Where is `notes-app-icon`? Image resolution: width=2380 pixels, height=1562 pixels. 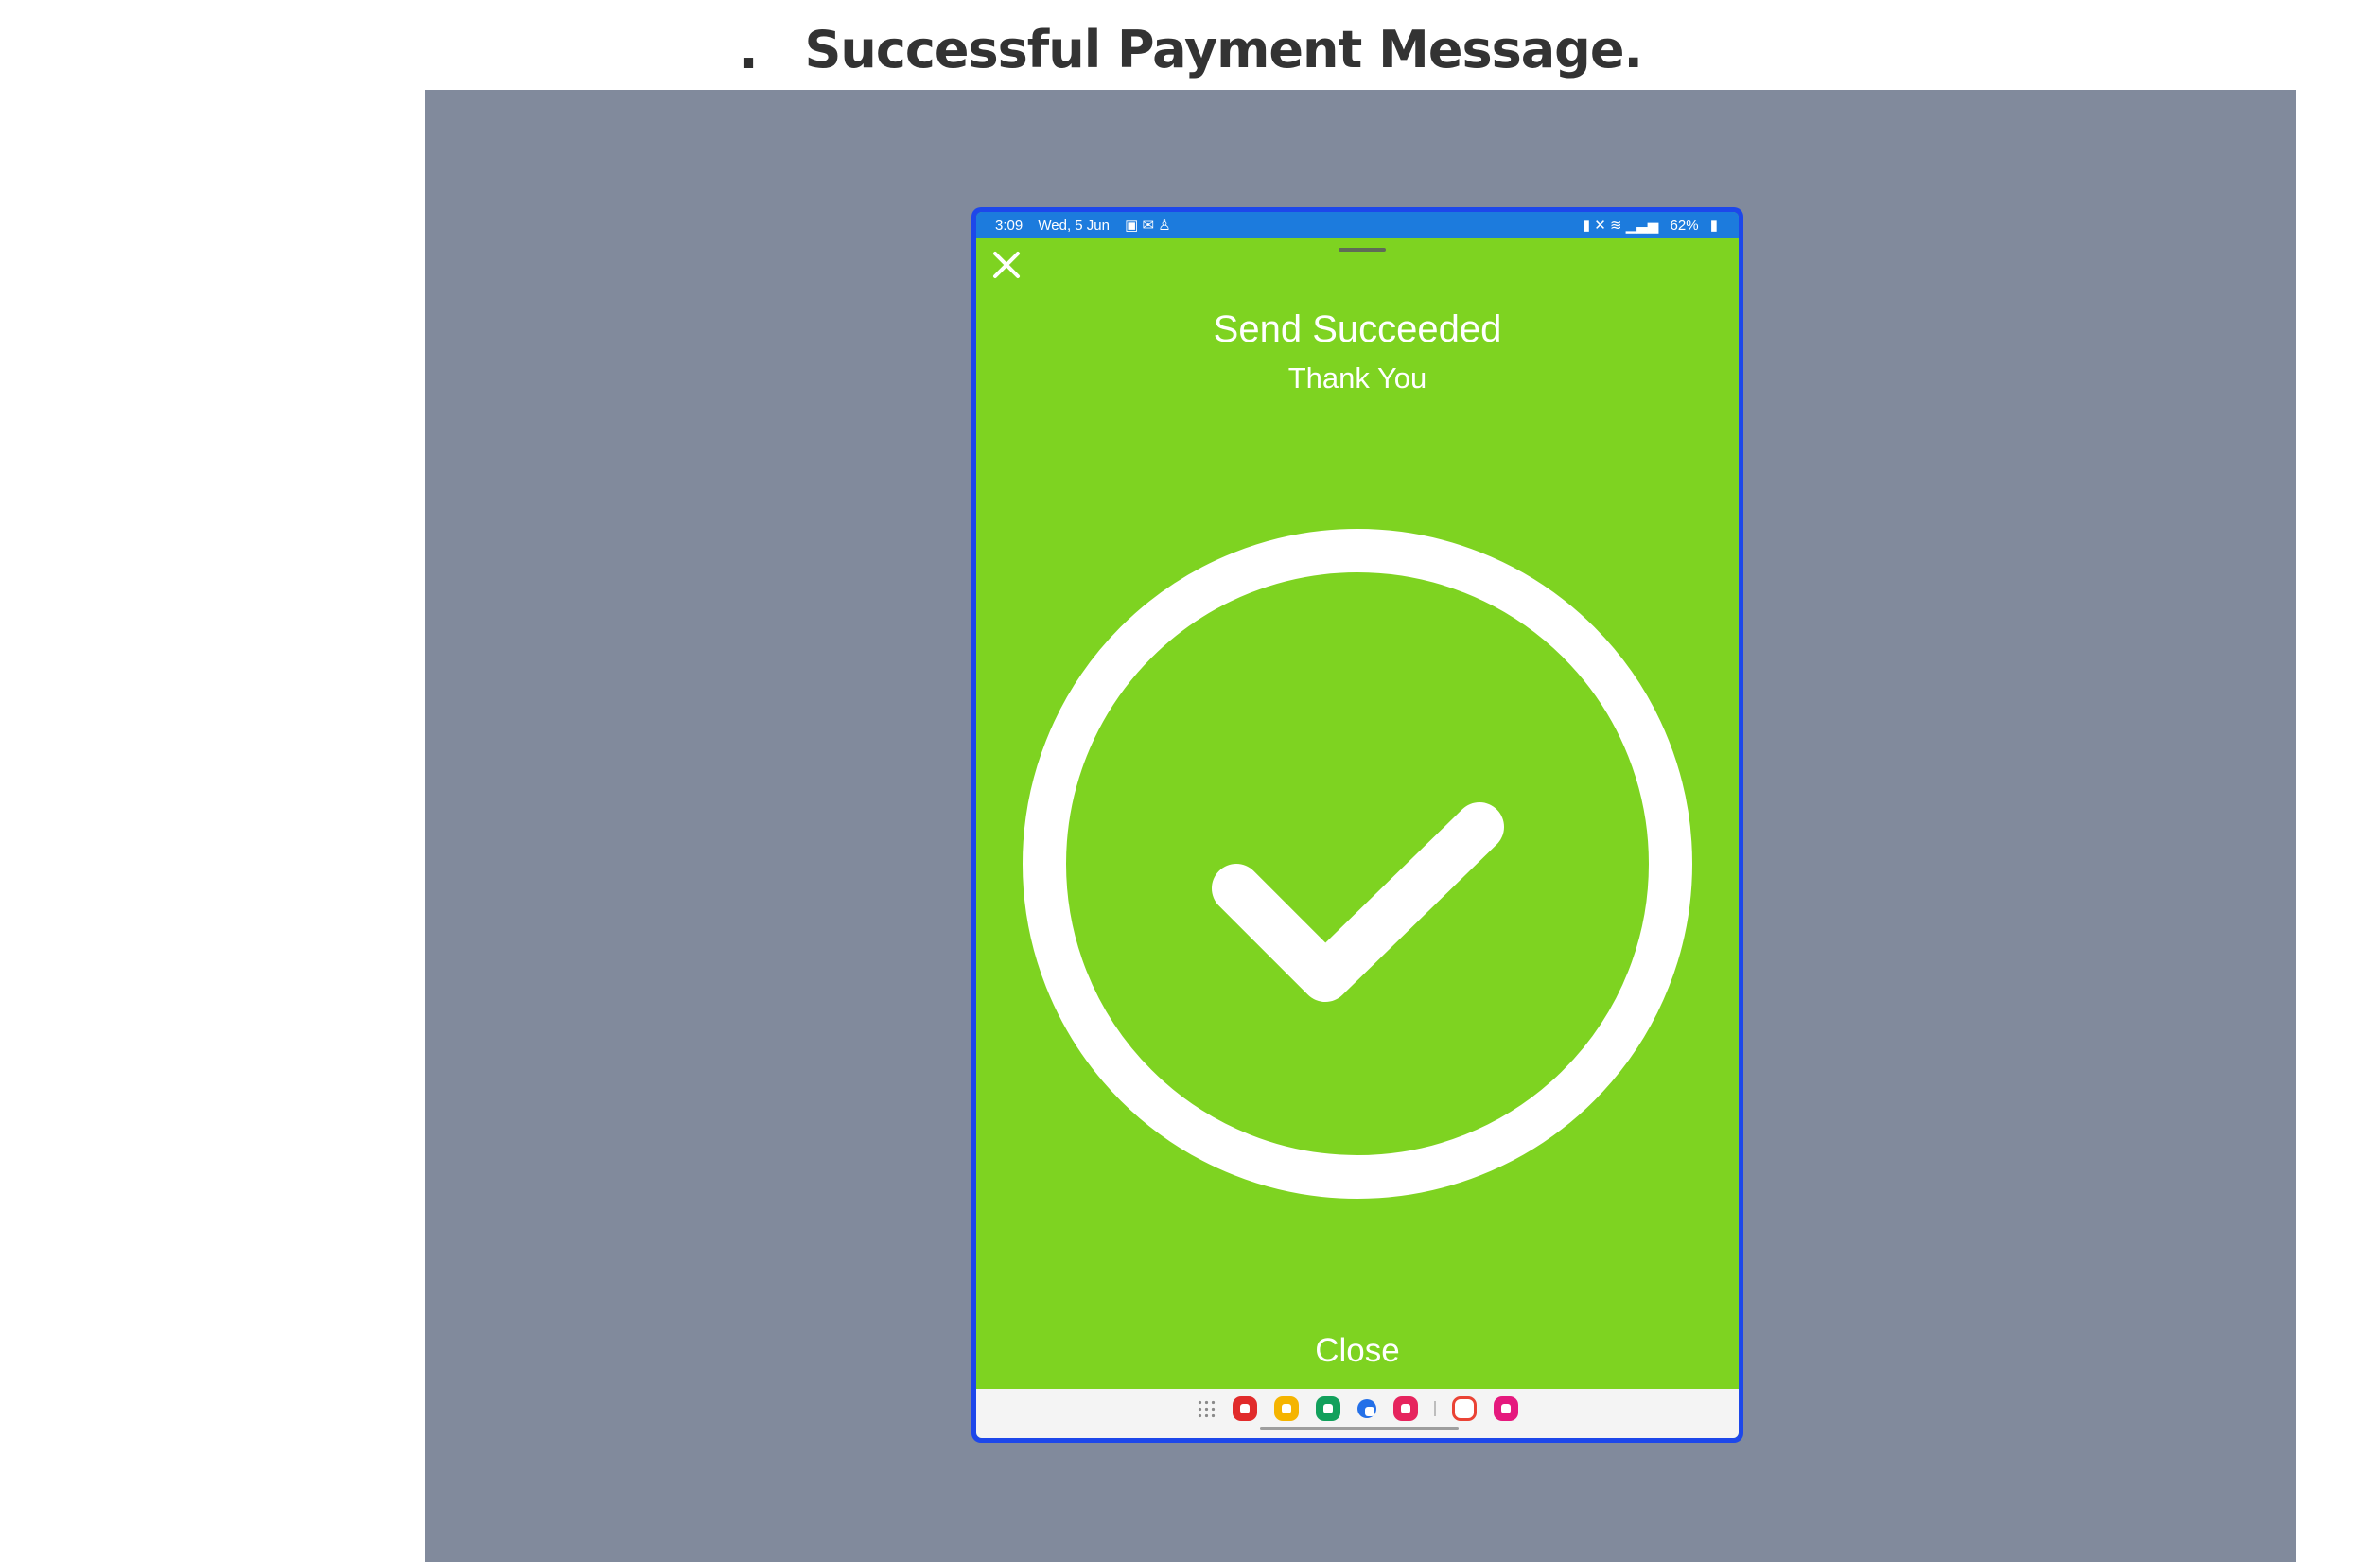
notes-app-icon is located at coordinates (1286, 1409).